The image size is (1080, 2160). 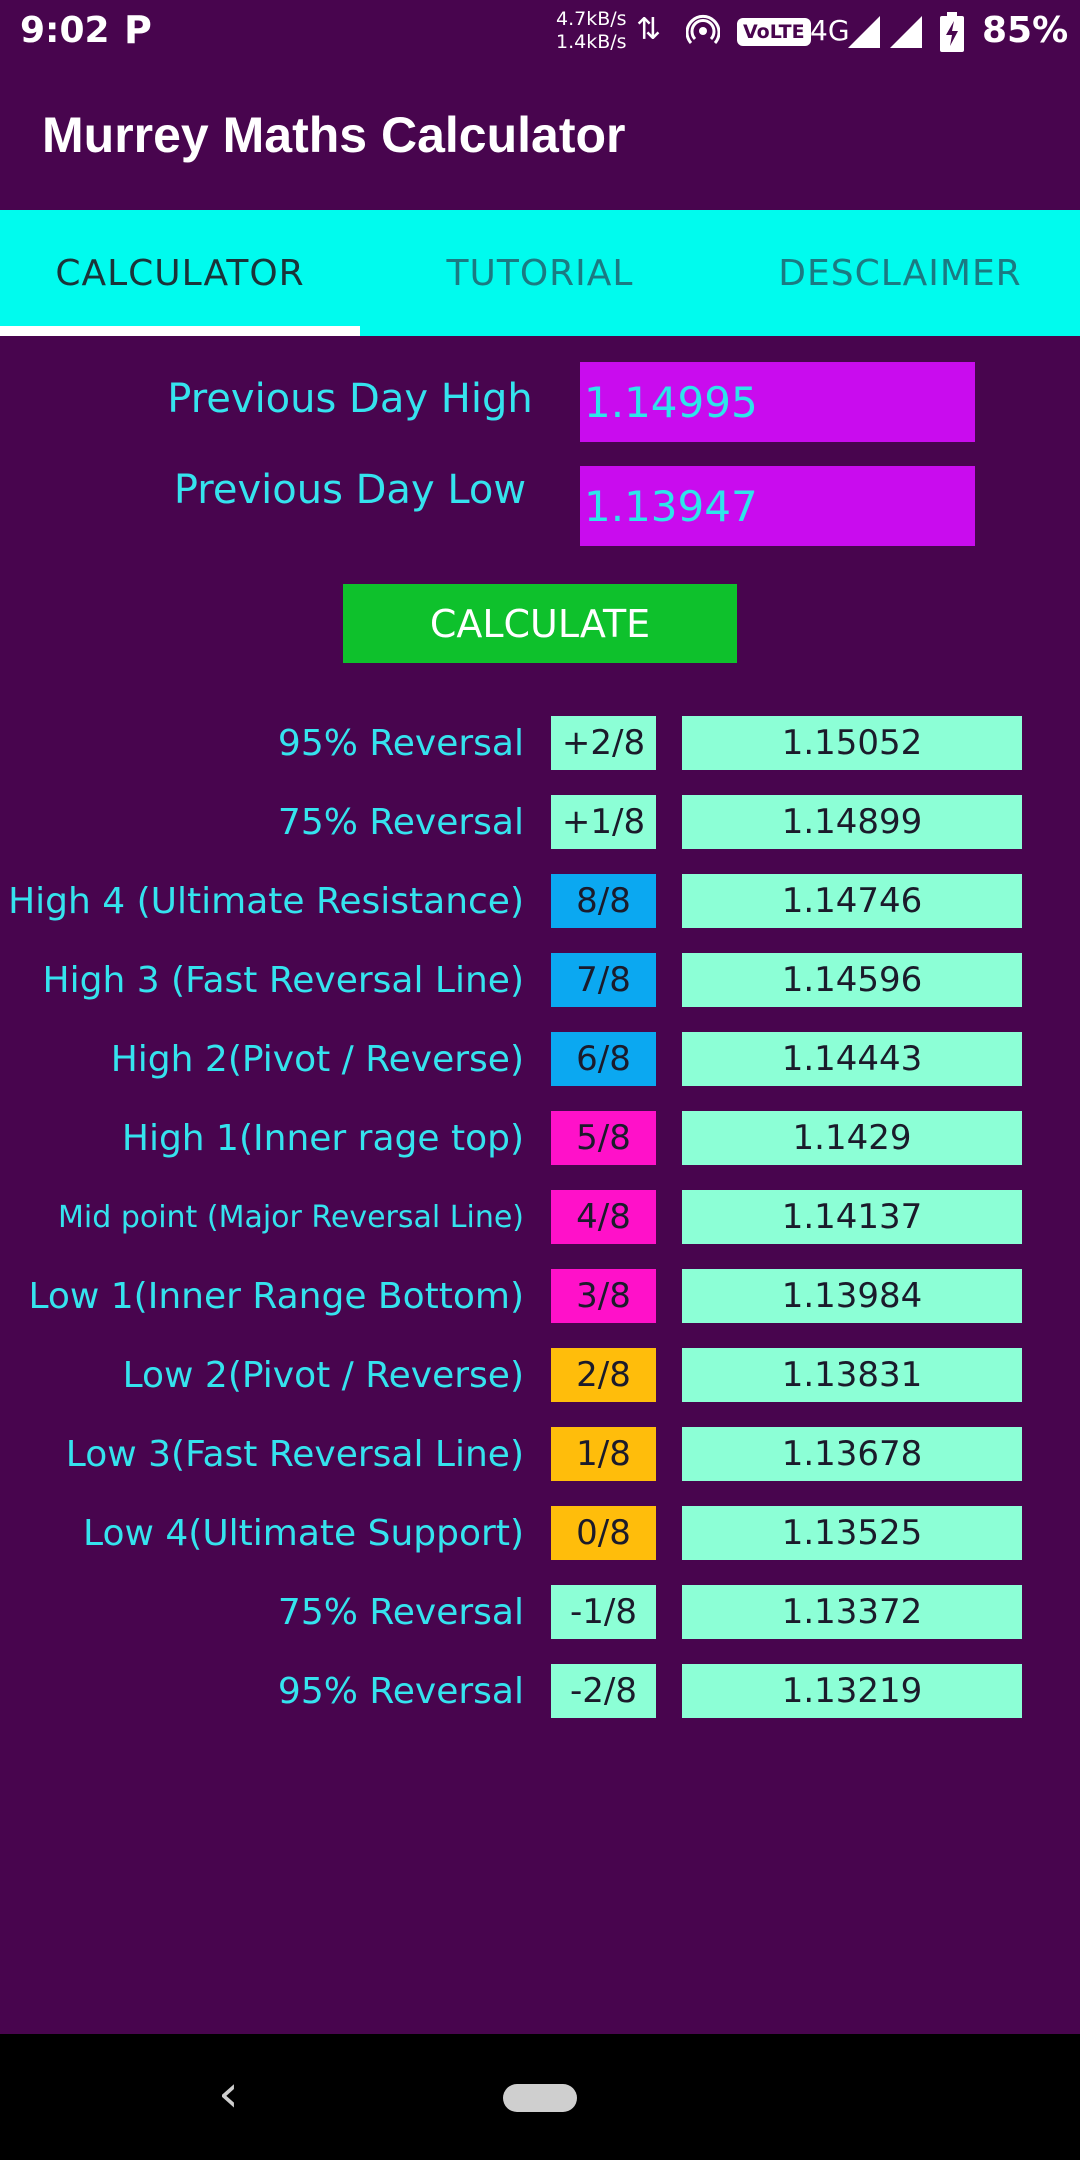 I want to click on result-value: 1.14443, so click(x=852, y=1059).